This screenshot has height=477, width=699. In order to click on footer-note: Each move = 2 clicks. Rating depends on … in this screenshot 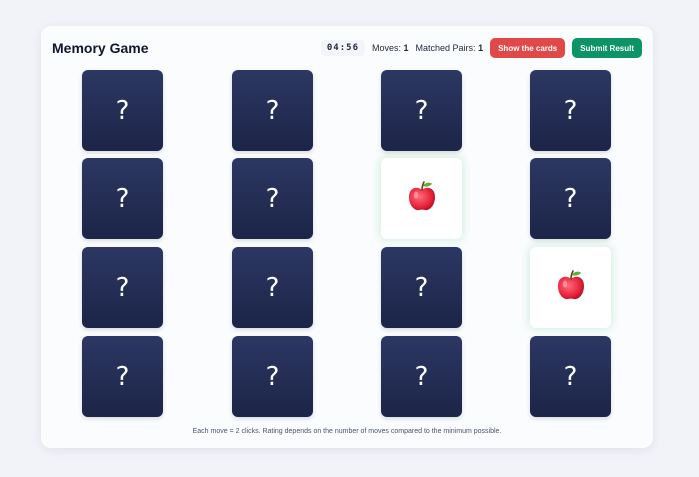, I will do `click(347, 431)`.